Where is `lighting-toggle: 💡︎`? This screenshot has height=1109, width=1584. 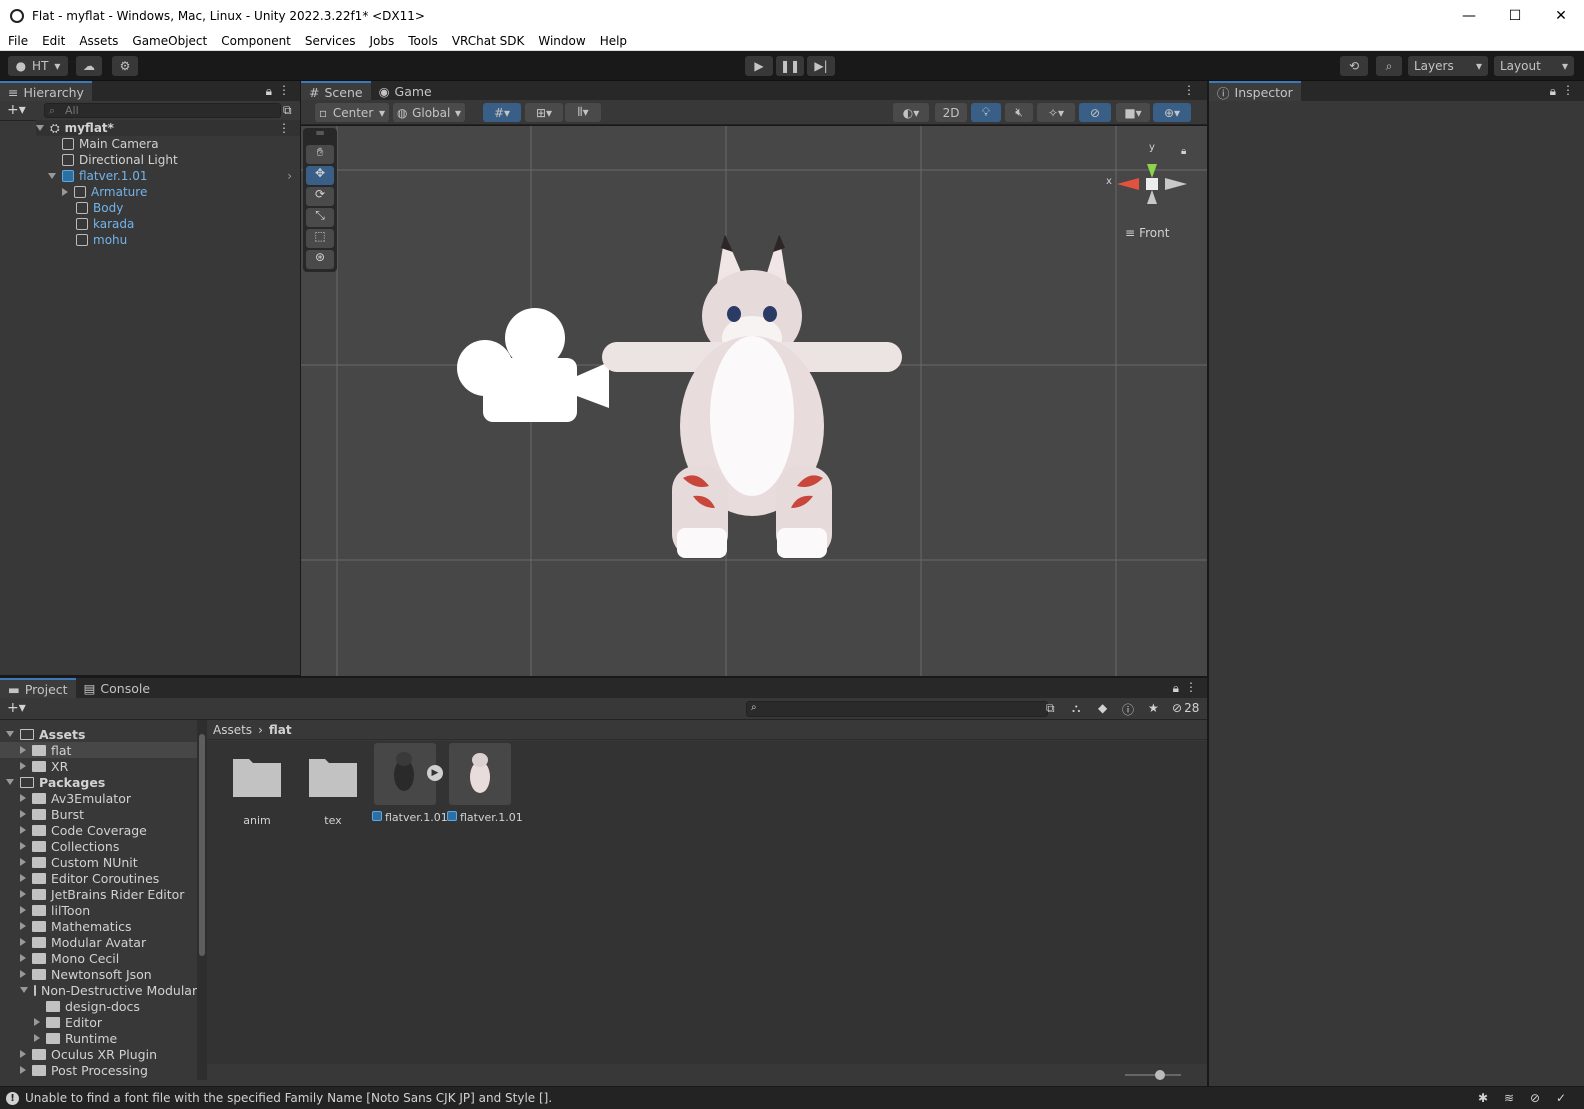 lighting-toggle: 💡︎ is located at coordinates (986, 112).